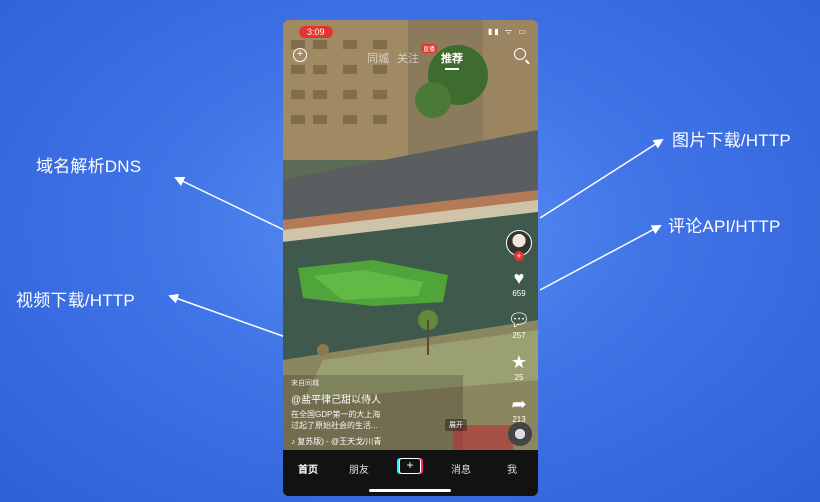  What do you see at coordinates (600, 258) in the screenshot?
I see `arrow-comment-api` at bounding box center [600, 258].